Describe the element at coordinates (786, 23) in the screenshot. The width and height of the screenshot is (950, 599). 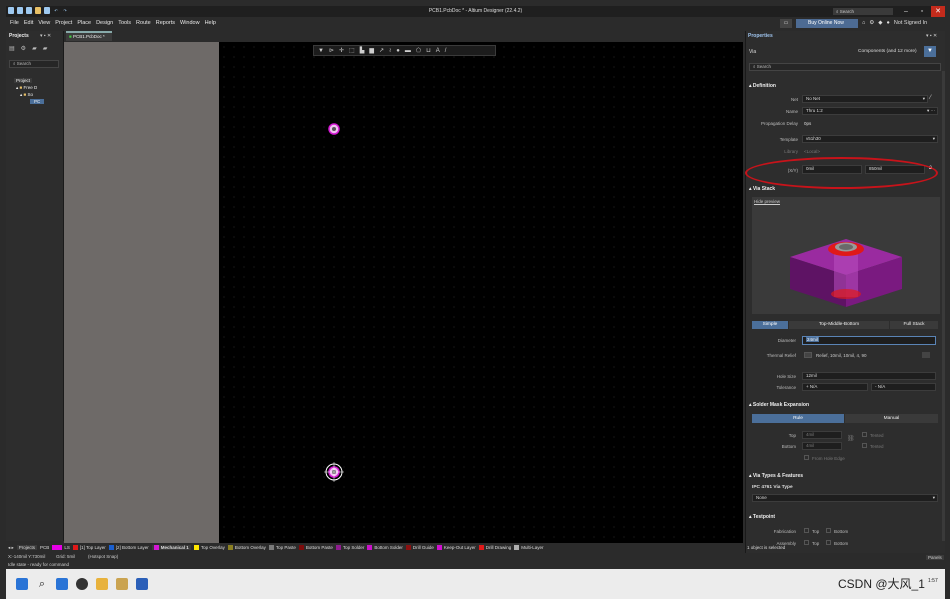
I see `share-icon: ▭` at that location.